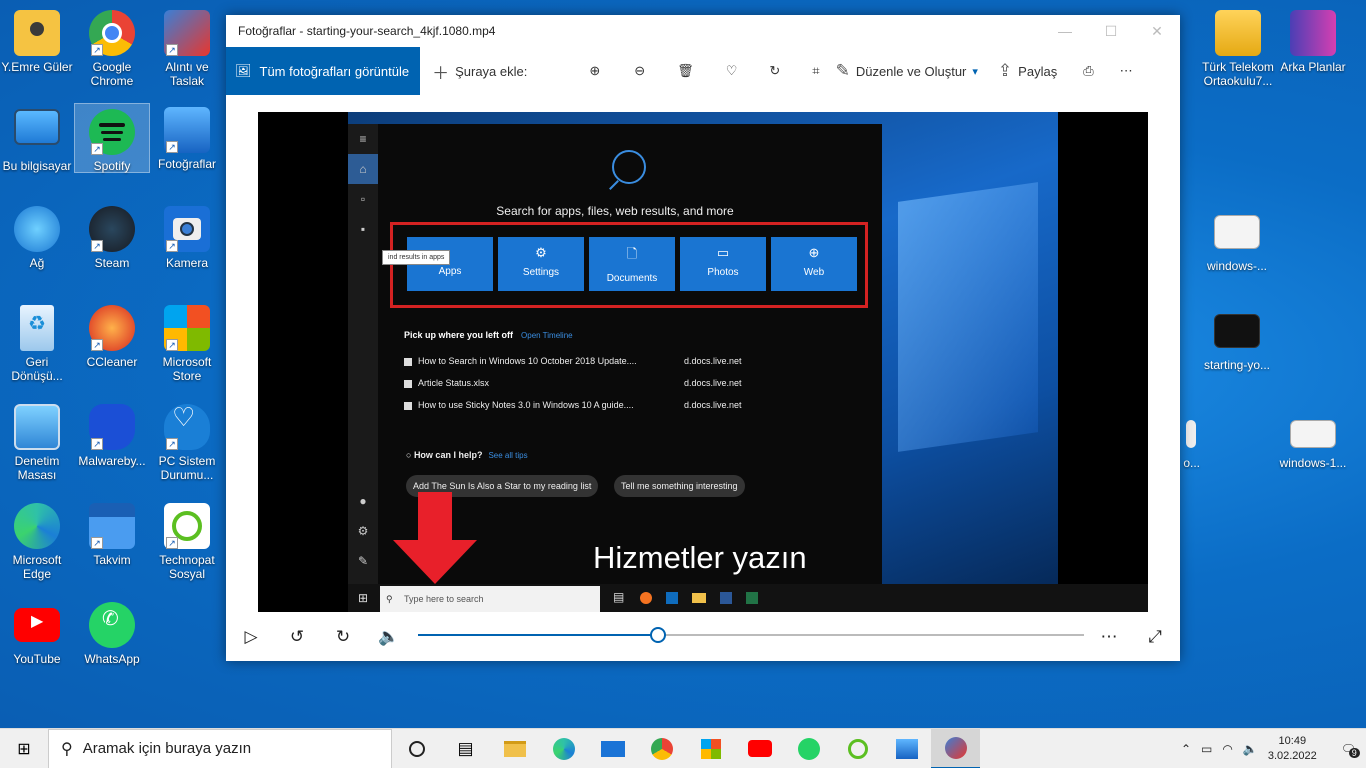 The width and height of the screenshot is (1366, 768). I want to click on taskbar-youtube, so click(759, 748).